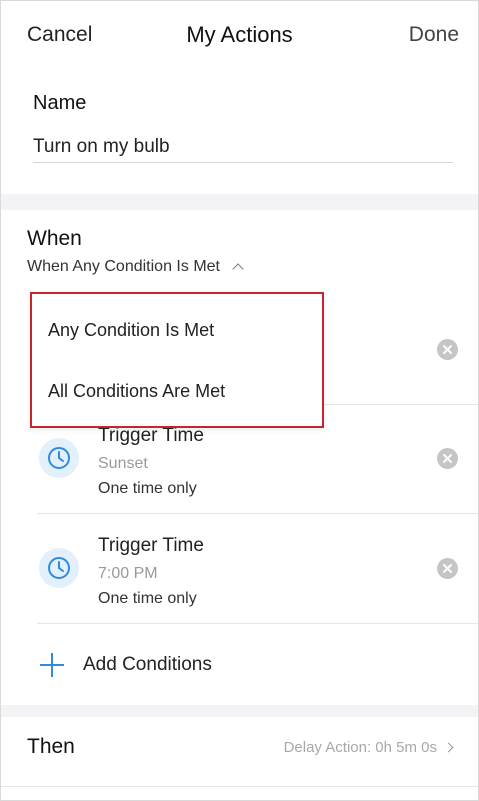  I want to click on delay-action-label: Delay Action: 0h 5m 0s, so click(360, 747).